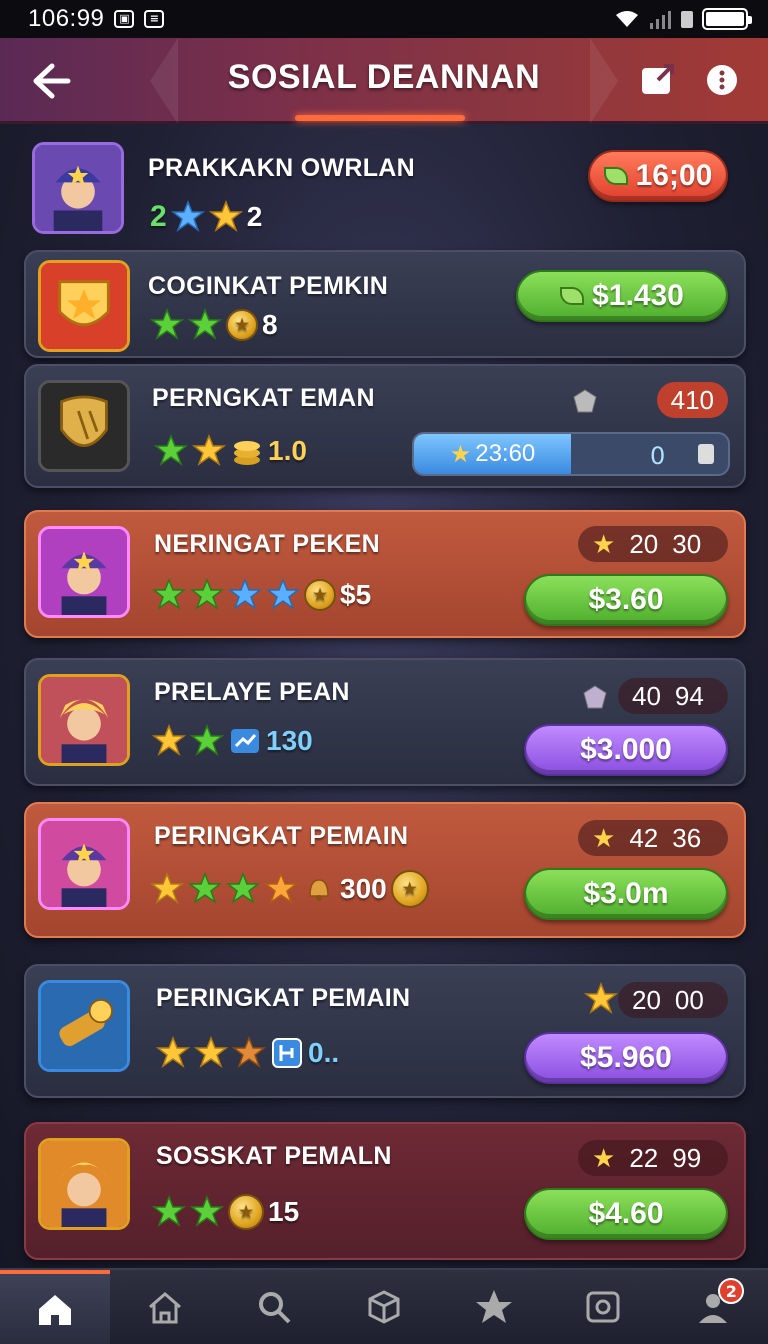  What do you see at coordinates (242, 325) in the screenshot?
I see `coin-icon: ★` at bounding box center [242, 325].